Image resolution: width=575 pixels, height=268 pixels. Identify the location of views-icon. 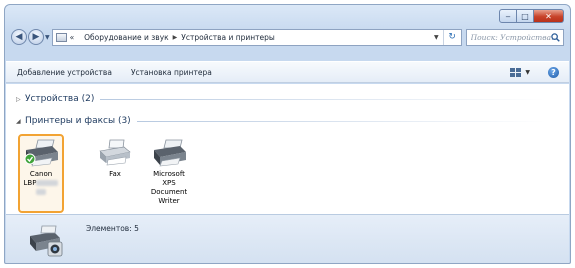
(516, 72).